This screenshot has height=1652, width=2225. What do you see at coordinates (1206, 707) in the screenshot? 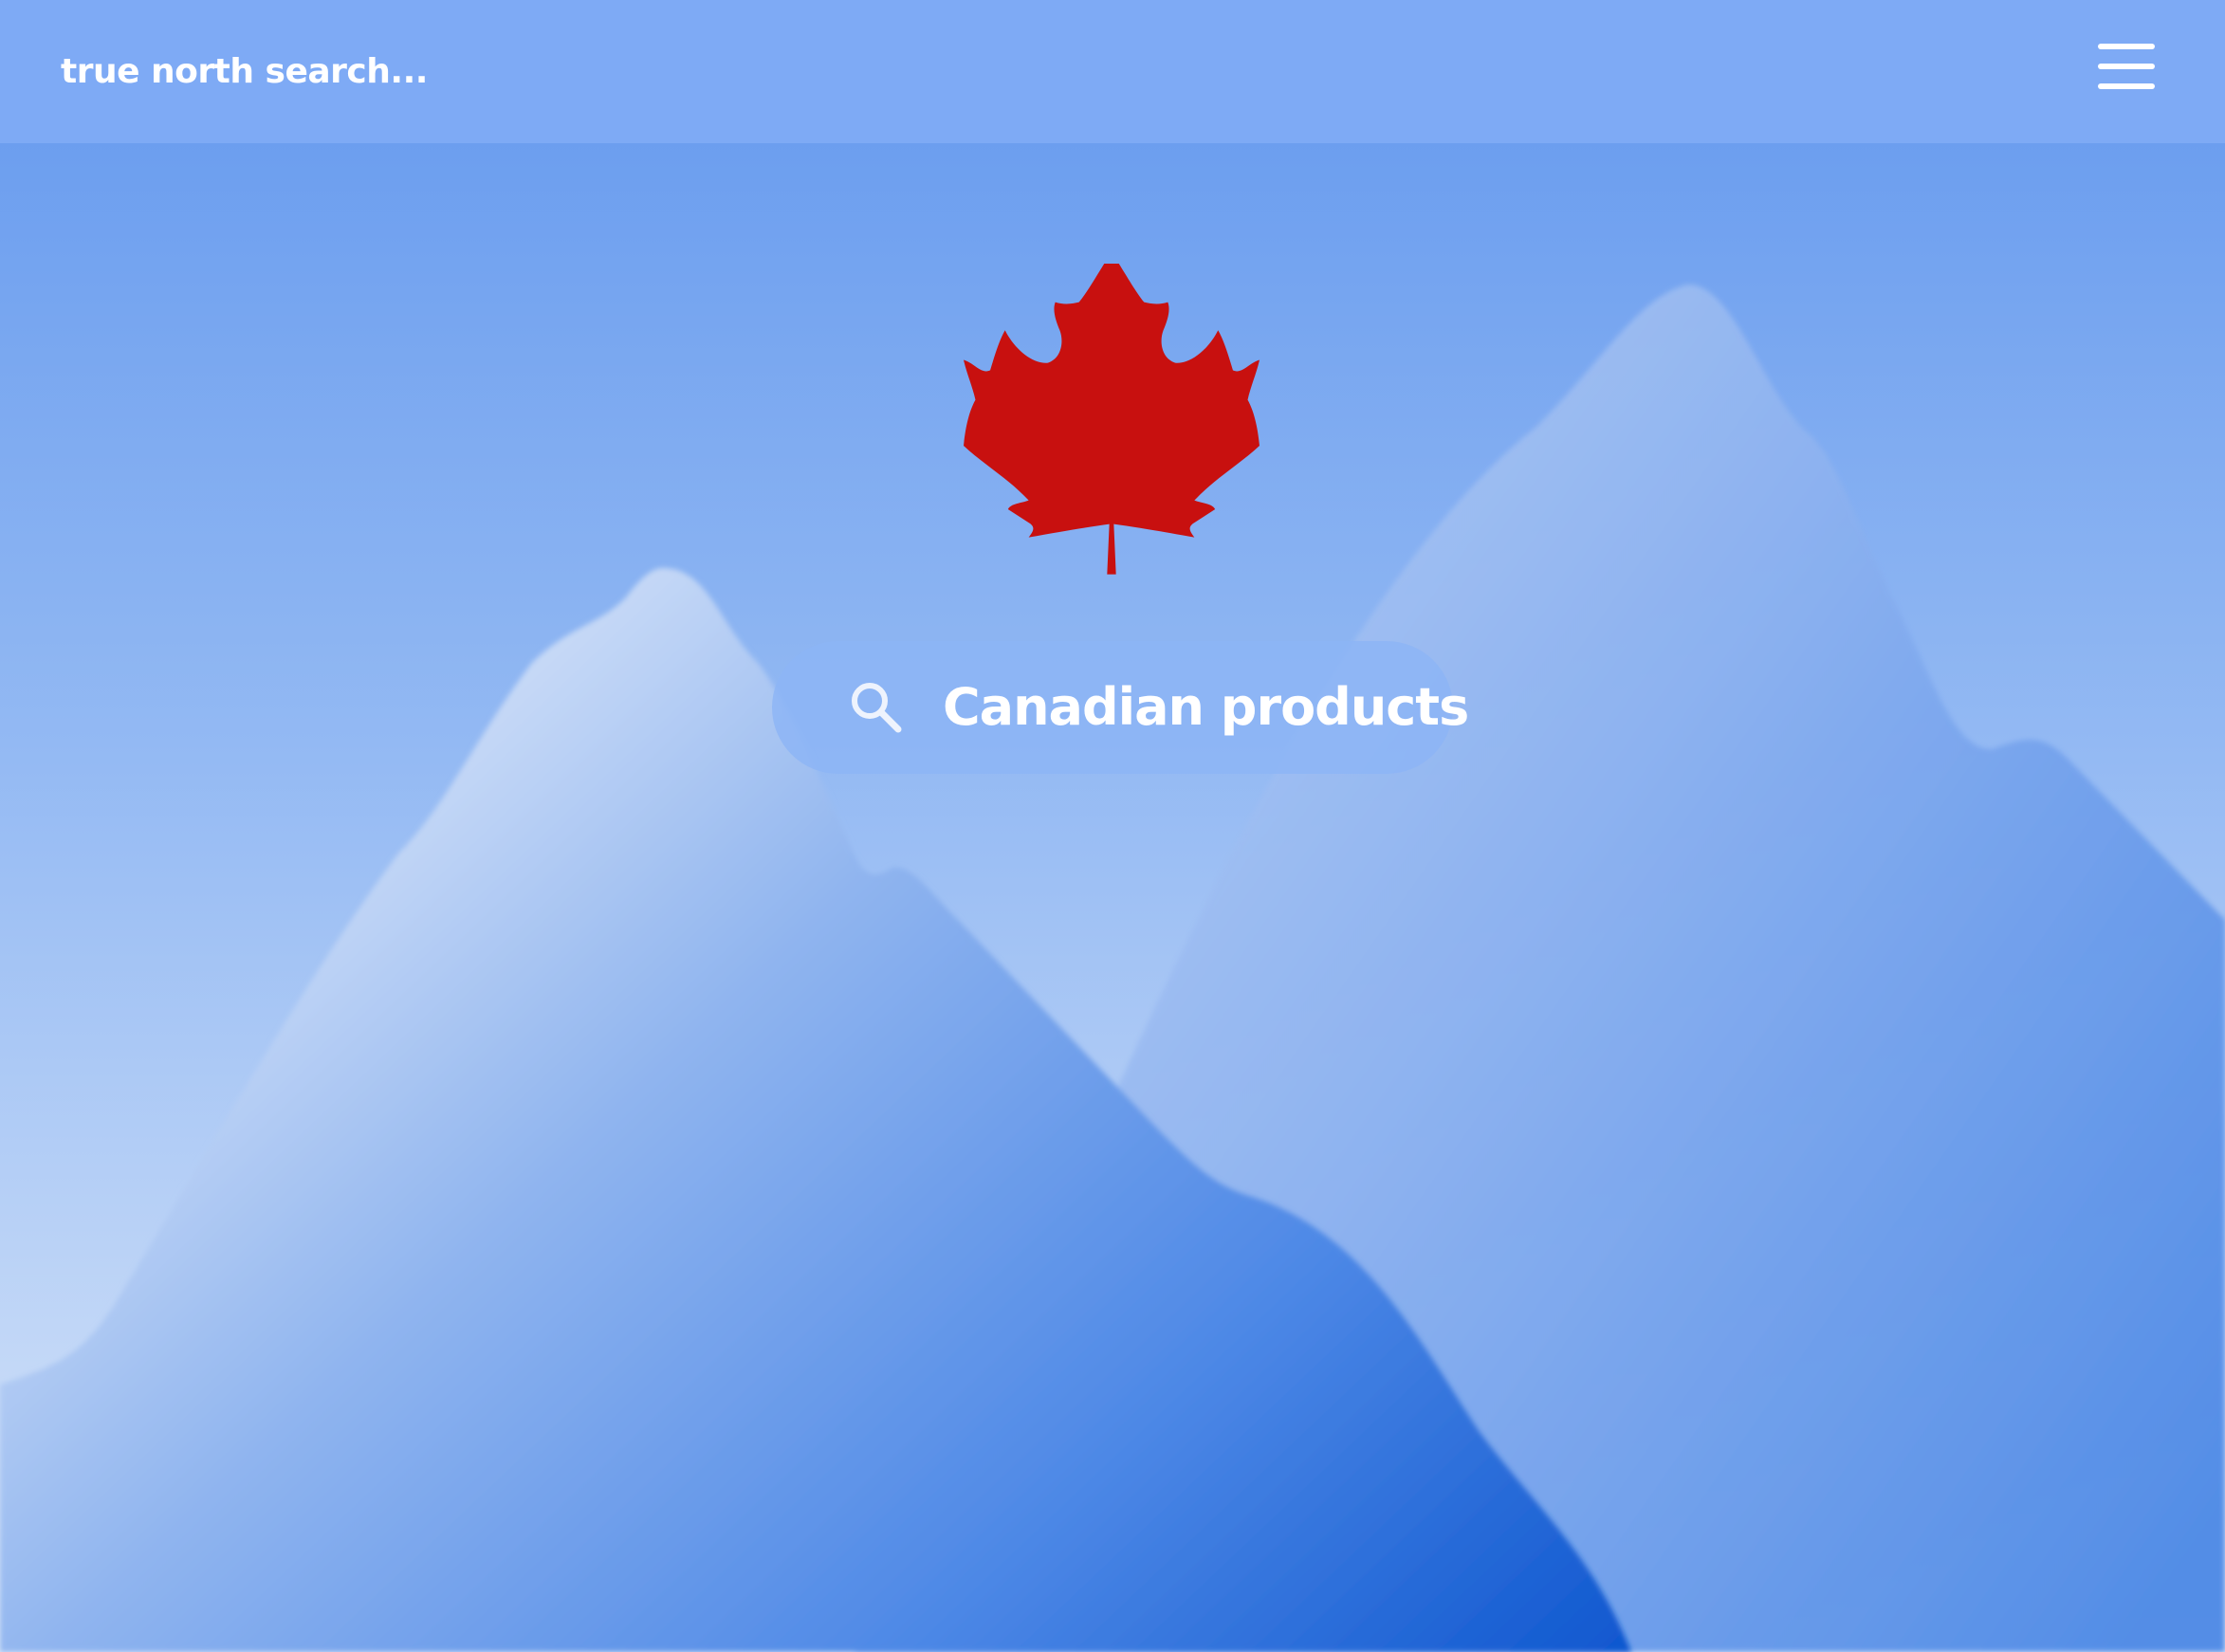
I see `search-input: Canadian products` at bounding box center [1206, 707].